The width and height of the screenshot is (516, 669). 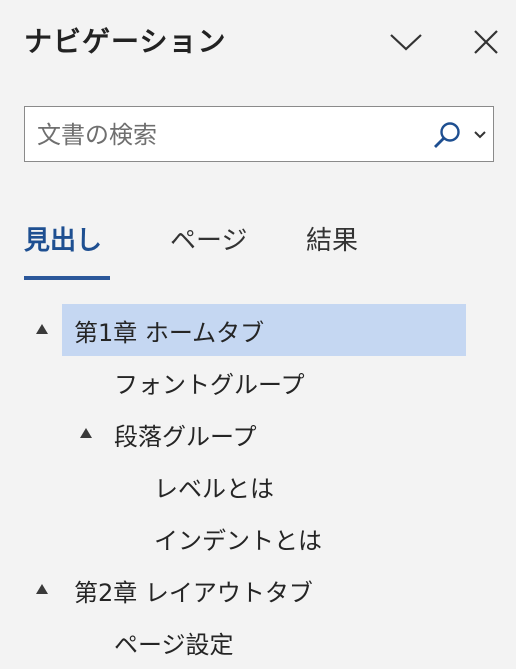 I want to click on heading-item-chapter1: 第1章 ホームタブ, so click(x=264, y=330).